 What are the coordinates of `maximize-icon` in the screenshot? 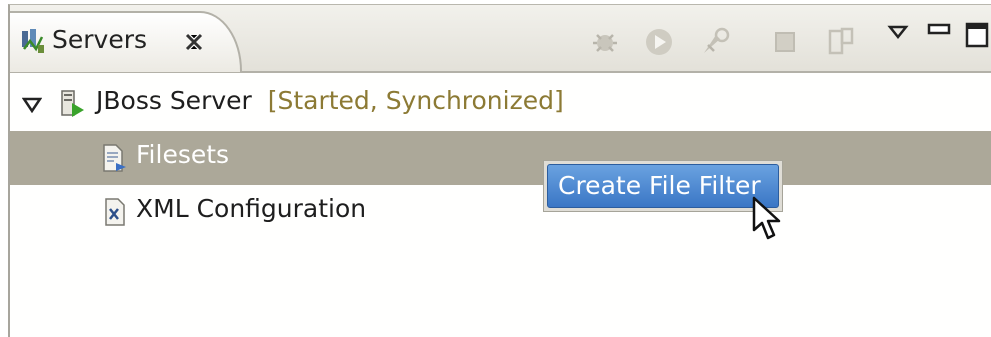 It's located at (977, 34).